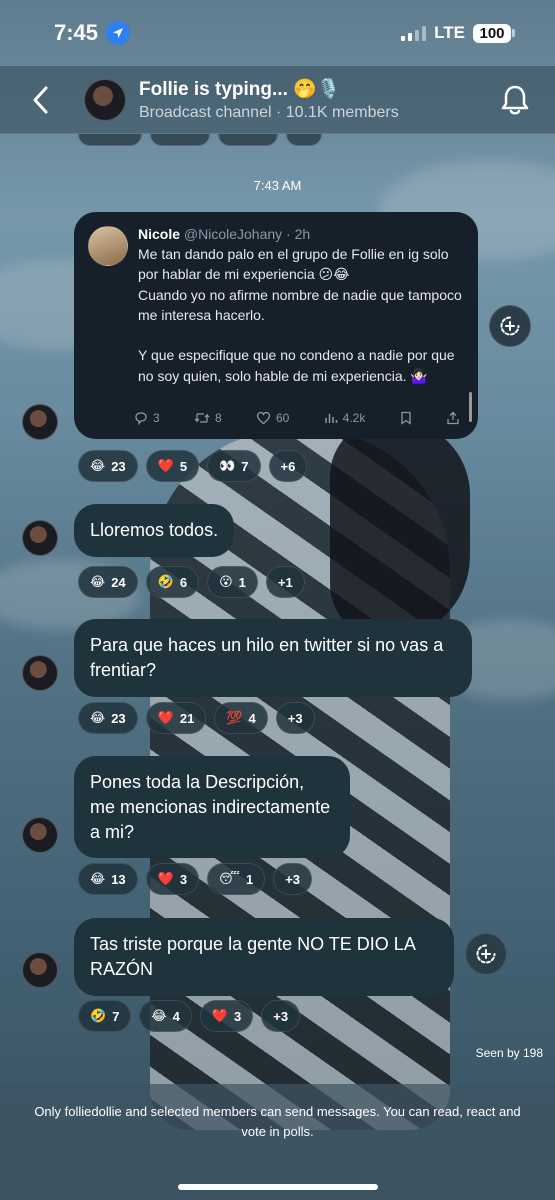 This screenshot has height=1200, width=555. I want to click on channel-avatar, so click(105, 99).